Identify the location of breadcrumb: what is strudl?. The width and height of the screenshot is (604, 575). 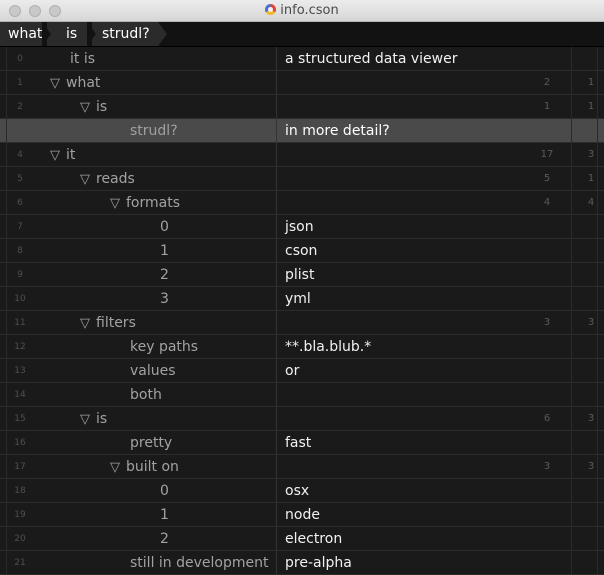
(302, 34).